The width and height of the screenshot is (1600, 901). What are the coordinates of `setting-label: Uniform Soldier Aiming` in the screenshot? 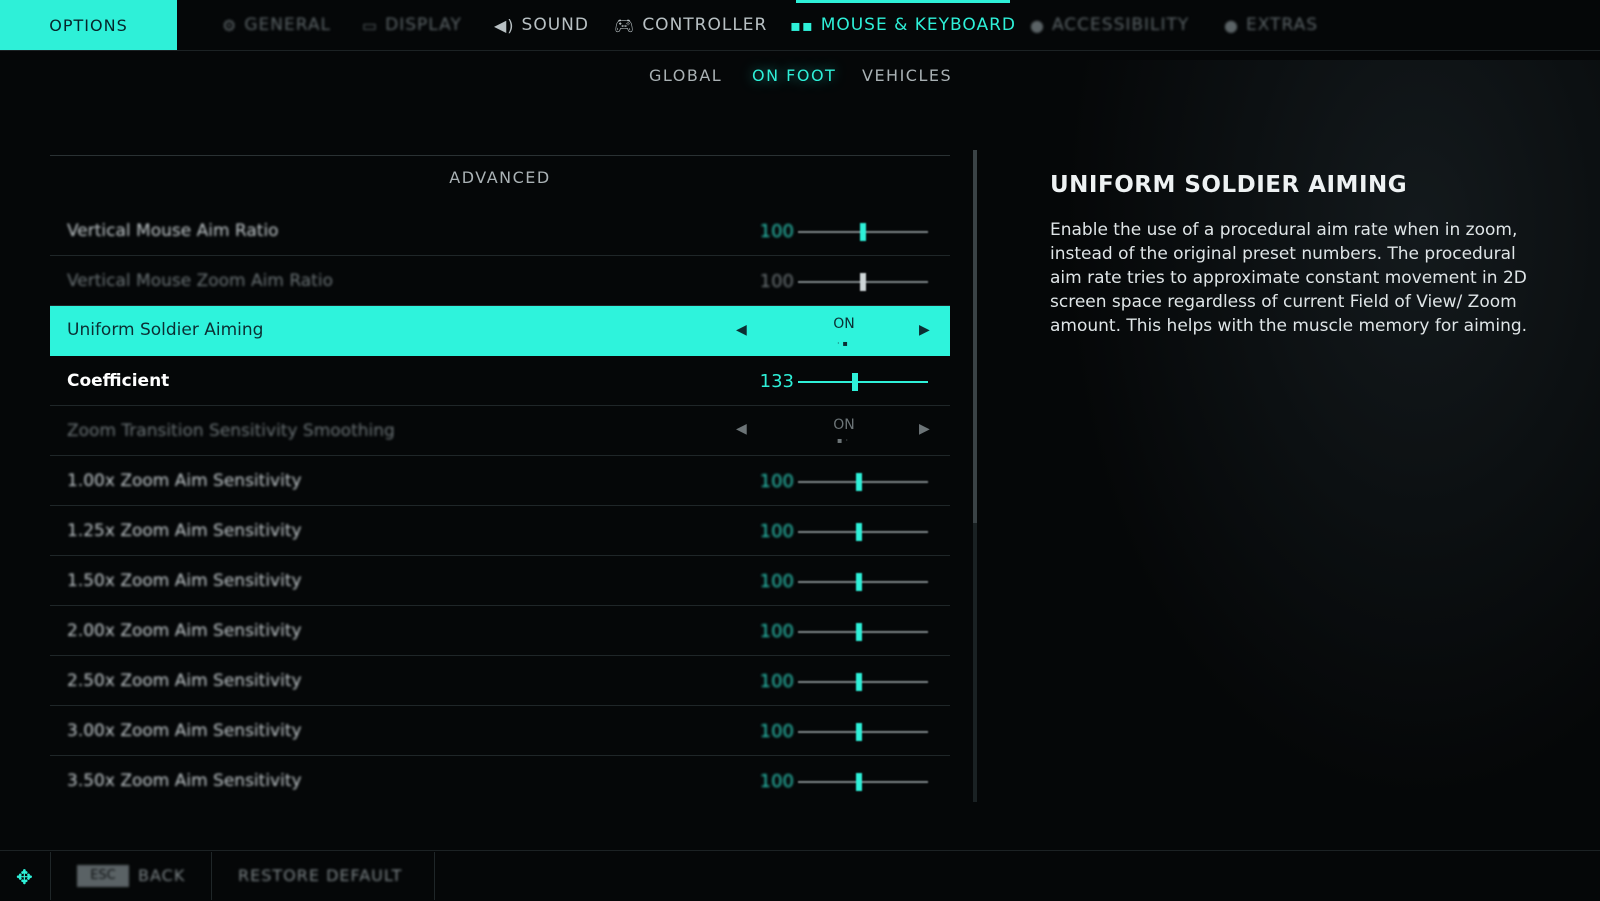 It's located at (165, 330).